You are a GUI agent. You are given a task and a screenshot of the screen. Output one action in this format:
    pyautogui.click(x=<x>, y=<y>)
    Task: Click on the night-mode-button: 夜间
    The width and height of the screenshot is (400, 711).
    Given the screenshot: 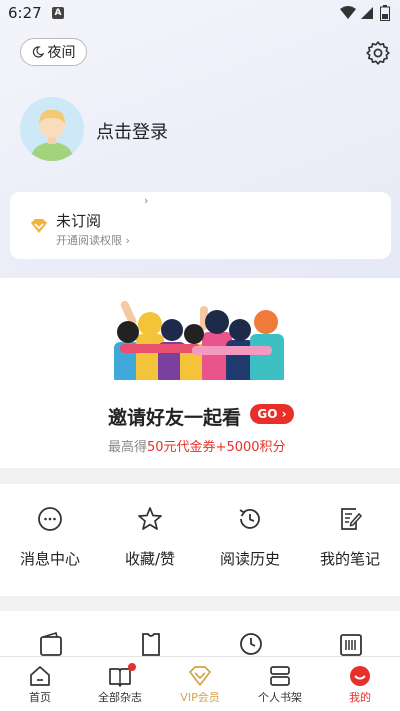 What is the action you would take?
    pyautogui.click(x=53, y=52)
    